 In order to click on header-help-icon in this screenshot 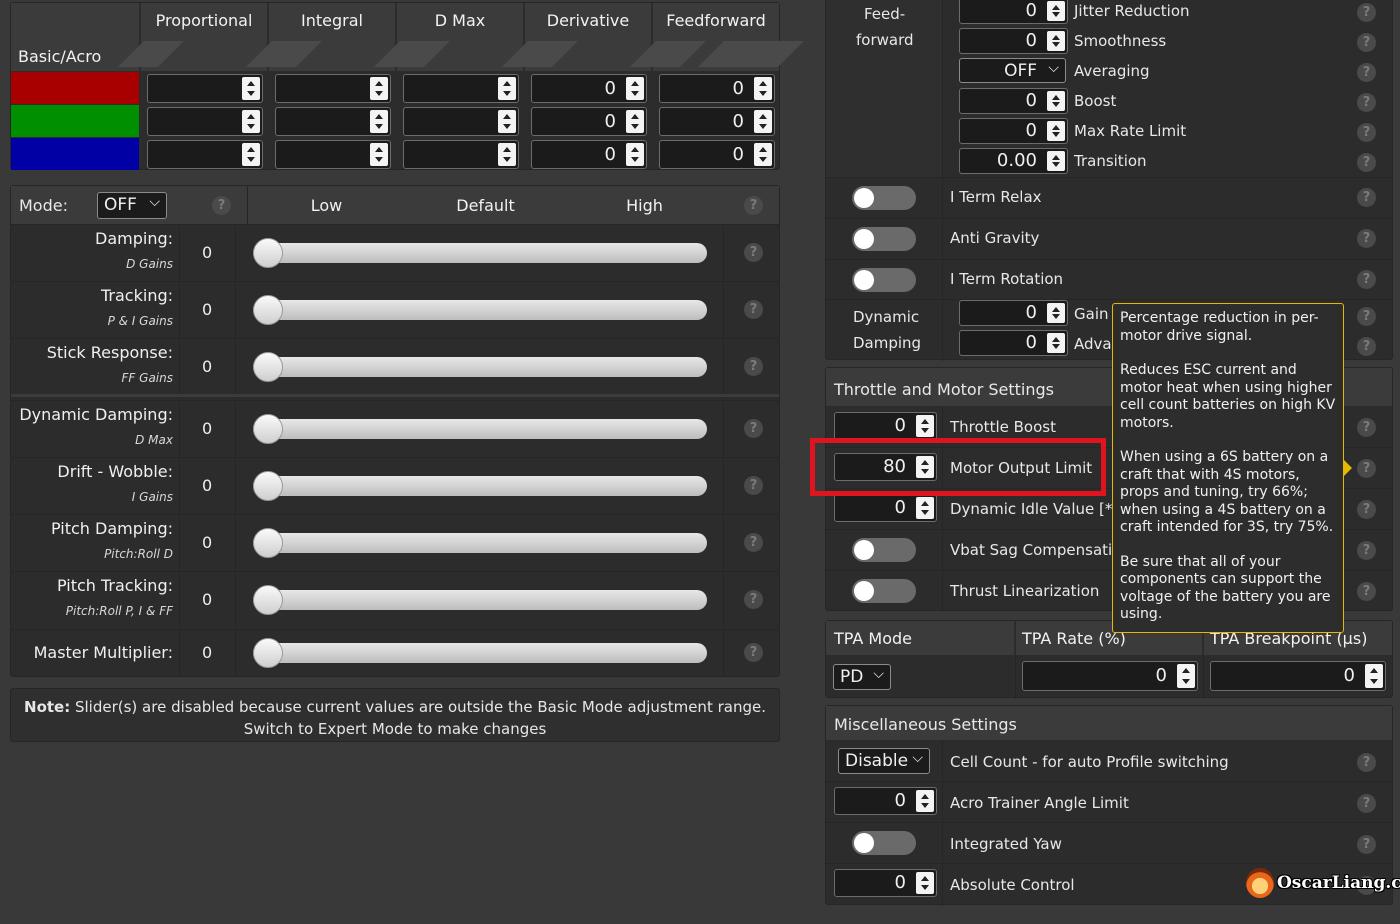, I will do `click(753, 205)`.